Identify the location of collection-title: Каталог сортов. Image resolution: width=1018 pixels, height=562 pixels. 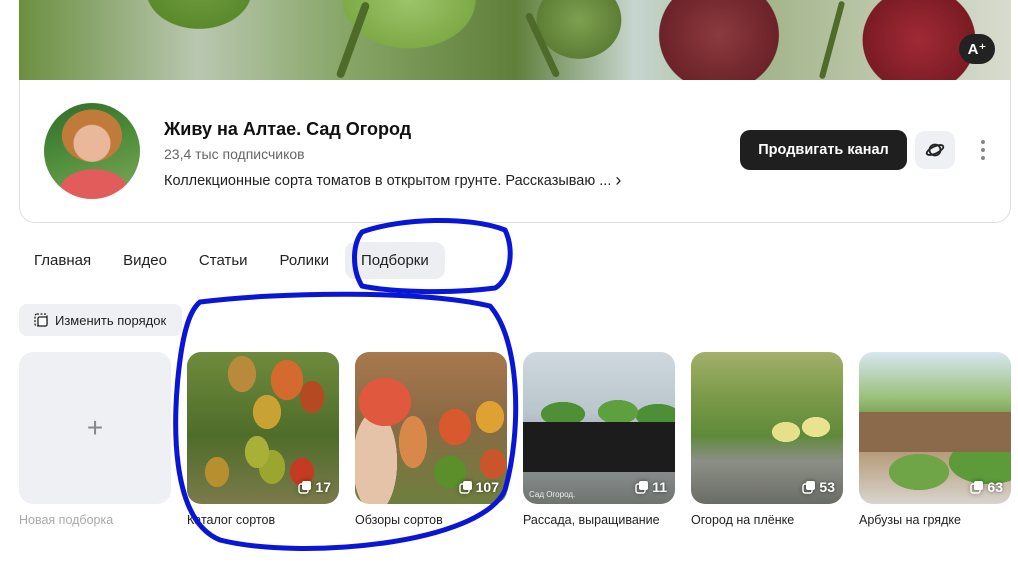
(231, 520).